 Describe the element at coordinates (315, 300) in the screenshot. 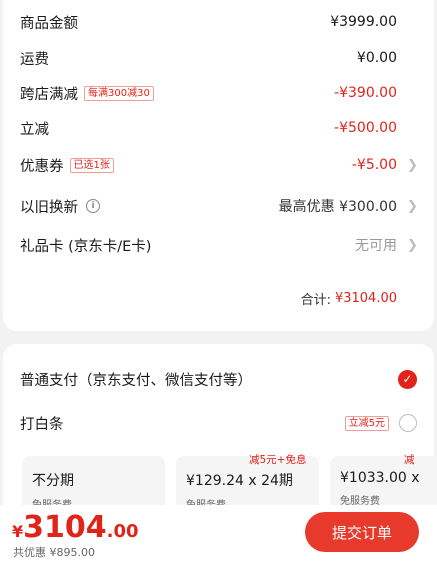

I see `total-label: 合计:` at that location.